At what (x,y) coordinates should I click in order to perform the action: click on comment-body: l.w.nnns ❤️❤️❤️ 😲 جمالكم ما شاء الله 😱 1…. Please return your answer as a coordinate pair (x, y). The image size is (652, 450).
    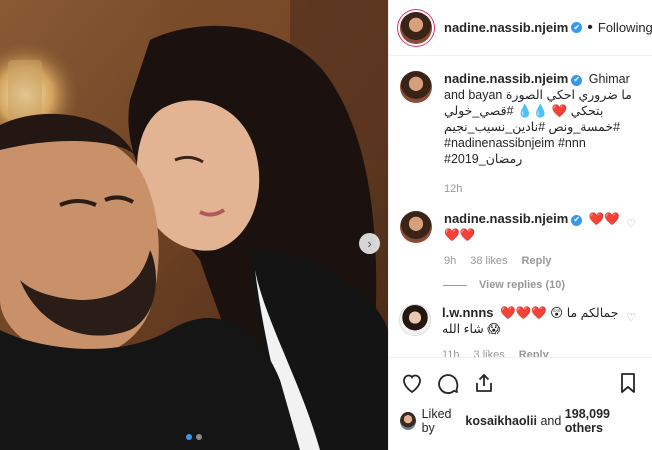
    Looking at the image, I should click on (531, 331).